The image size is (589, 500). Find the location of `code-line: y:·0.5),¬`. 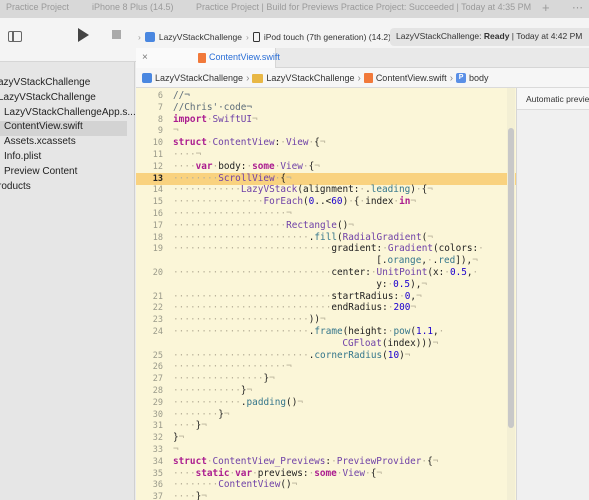

code-line: y:·0.5),¬ is located at coordinates (326, 285).